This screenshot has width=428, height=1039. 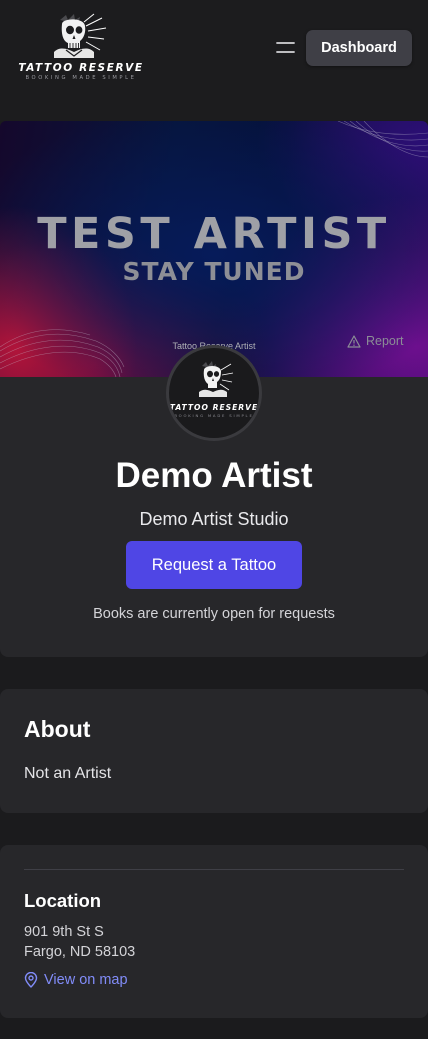 I want to click on skull-logo-icon, so click(x=80, y=35).